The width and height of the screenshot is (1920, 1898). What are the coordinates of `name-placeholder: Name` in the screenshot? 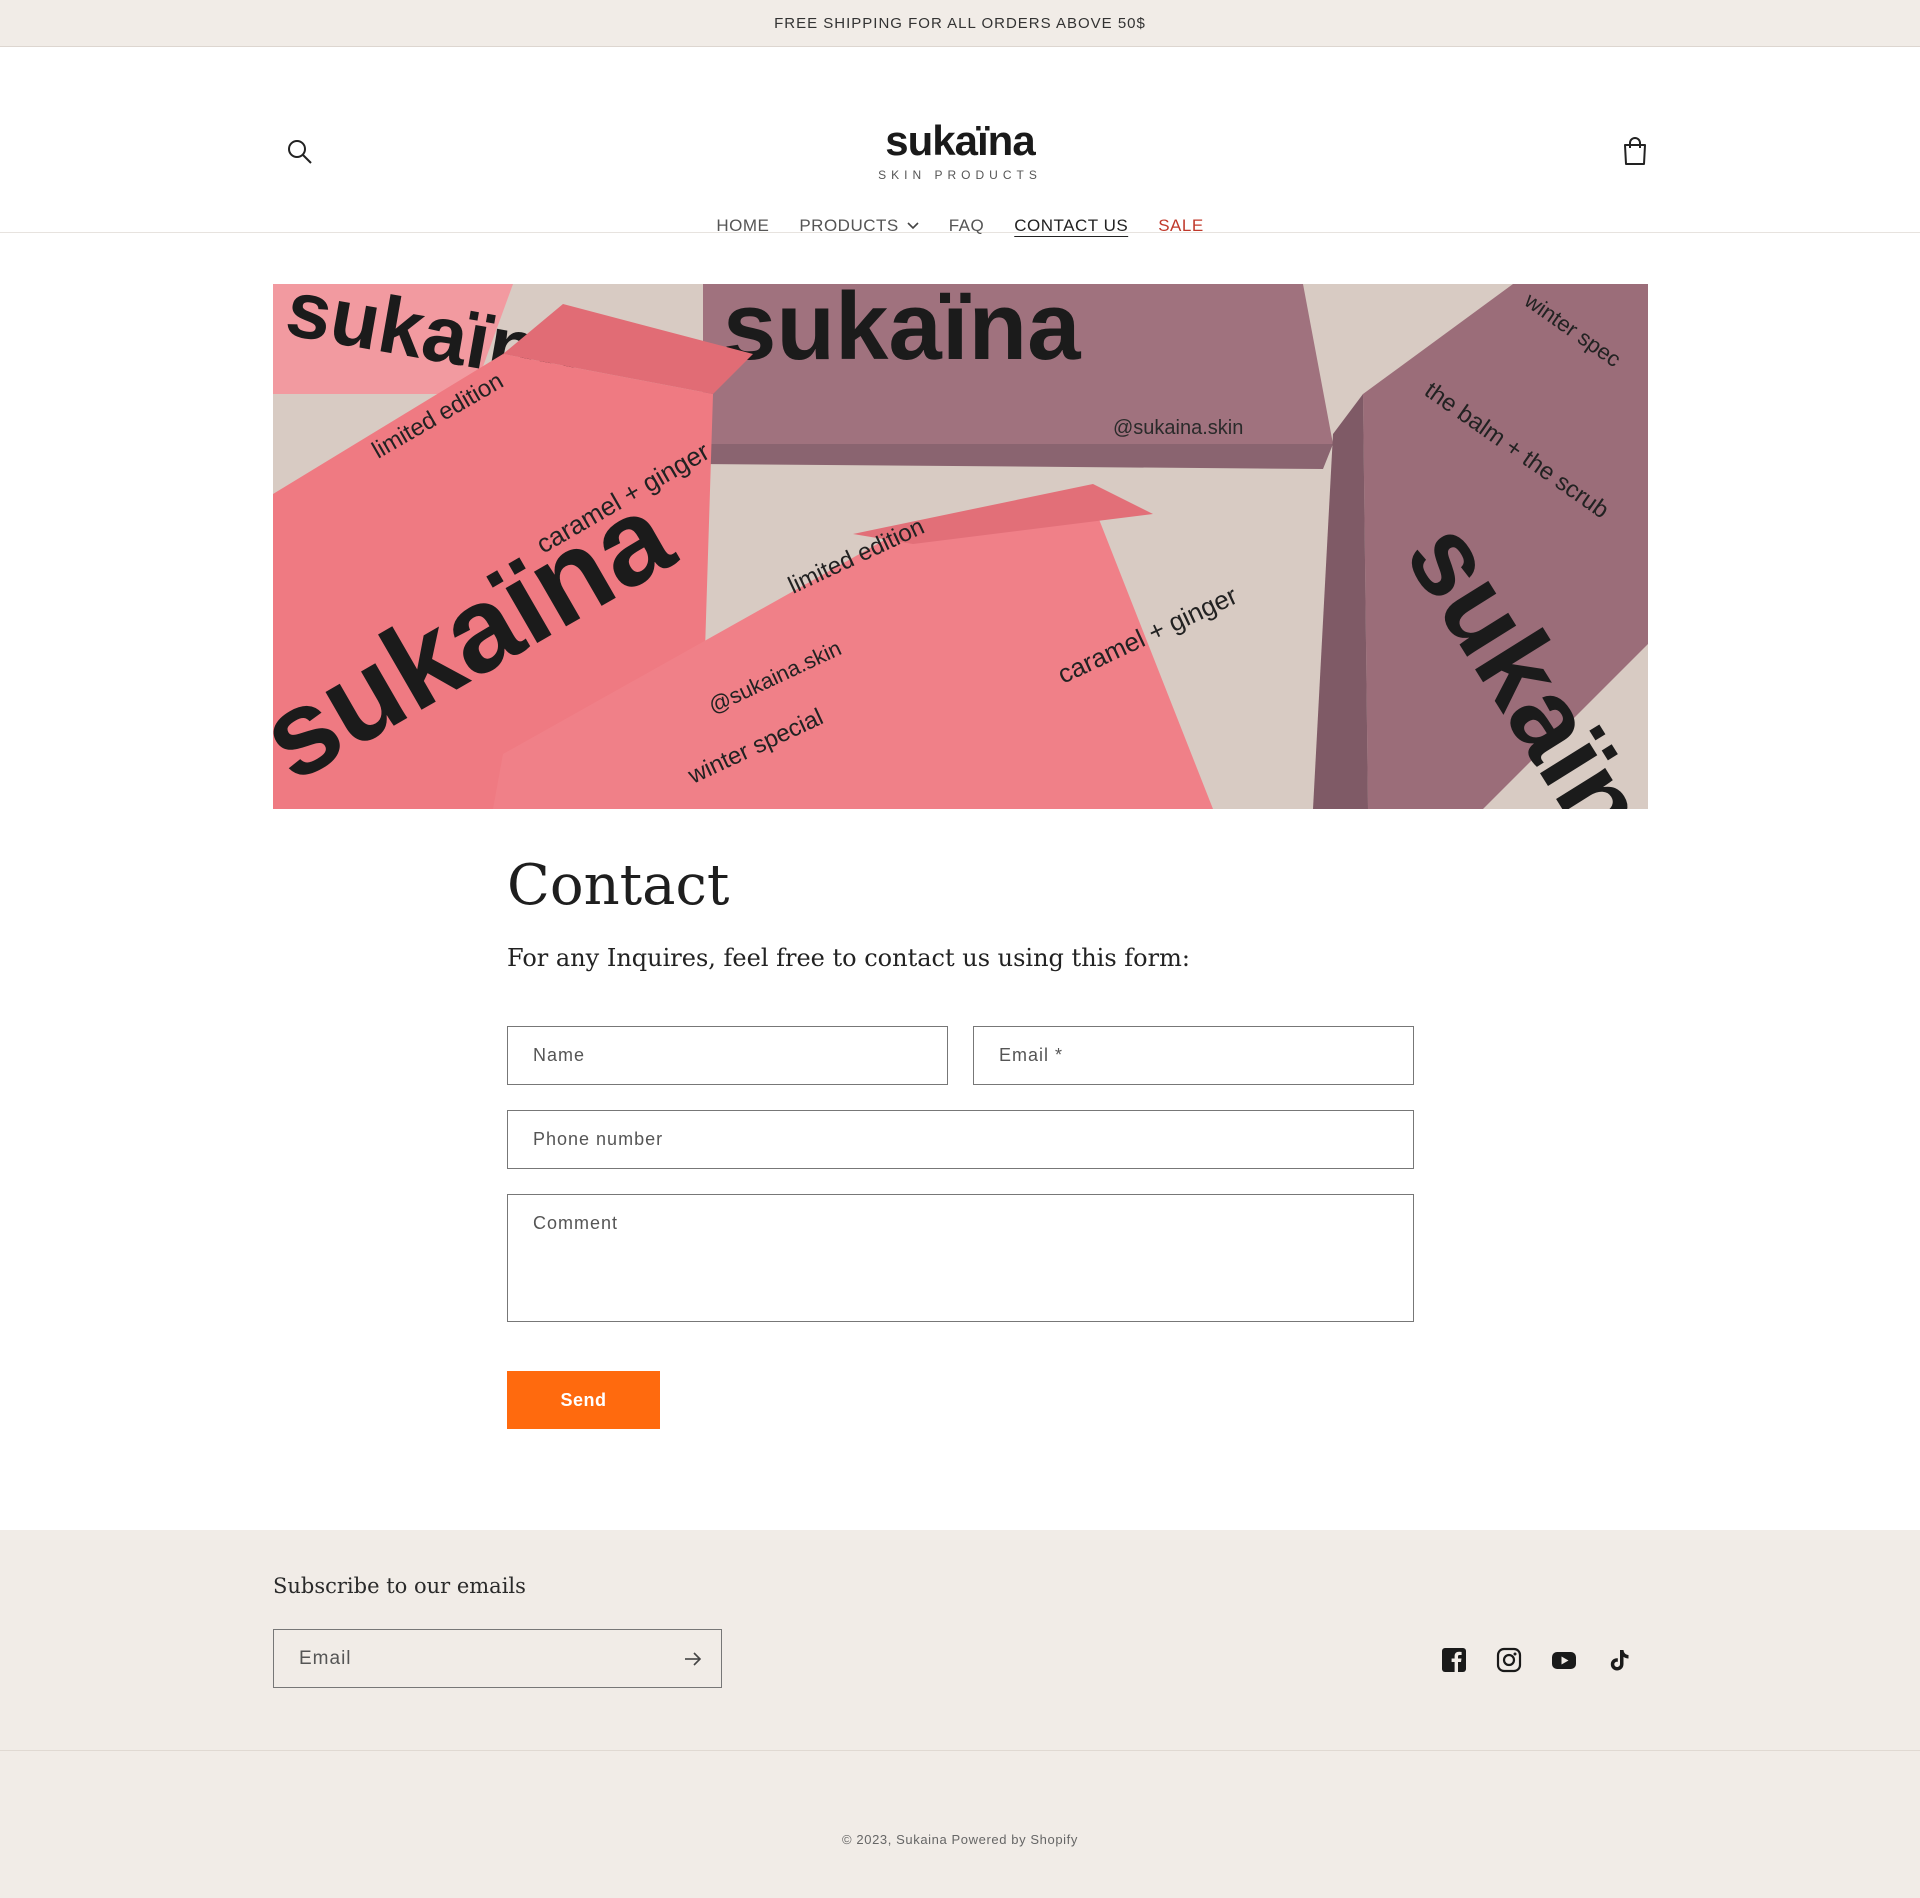 It's located at (559, 1055).